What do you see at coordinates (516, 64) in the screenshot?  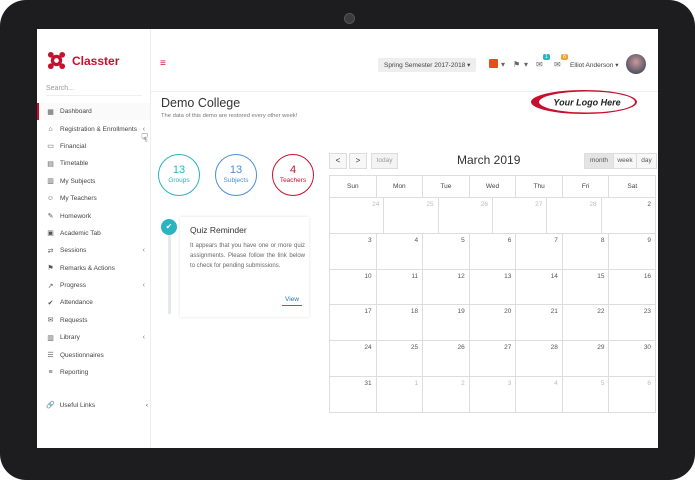 I see `flag-icon: ⚑` at bounding box center [516, 64].